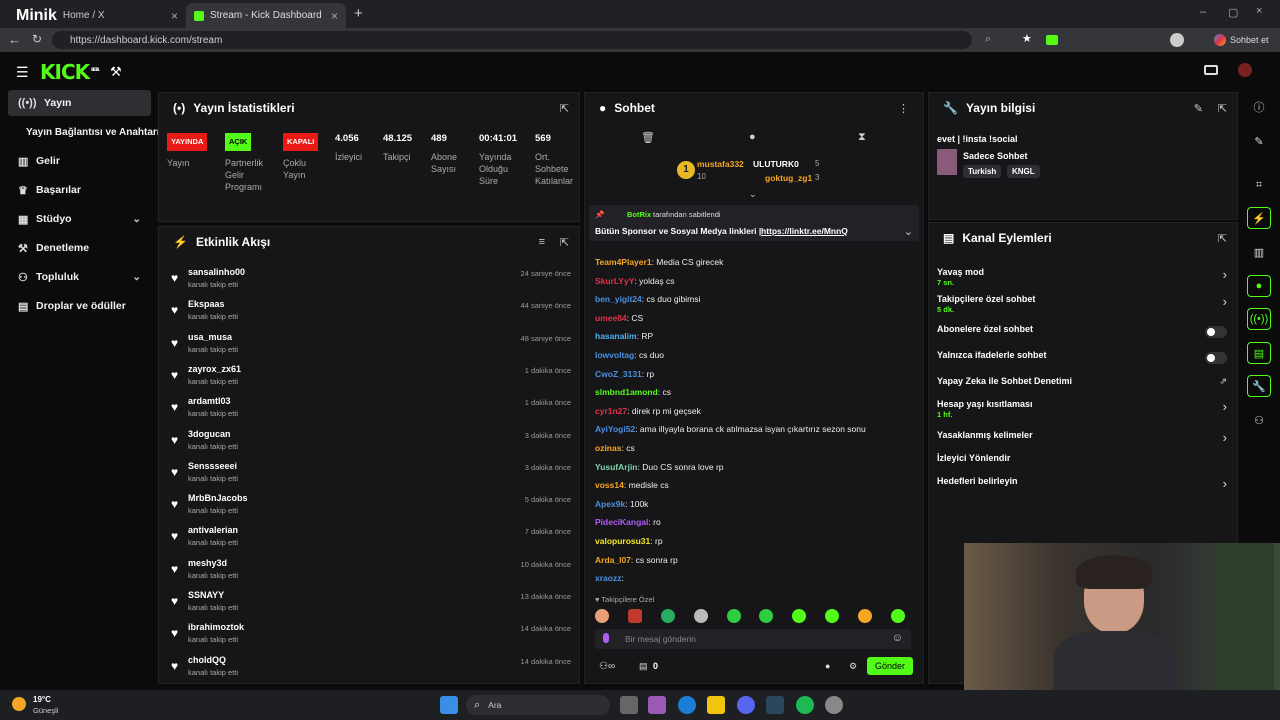 The image size is (1280, 720). I want to click on chat-username: Team4Player1, so click(623, 262).